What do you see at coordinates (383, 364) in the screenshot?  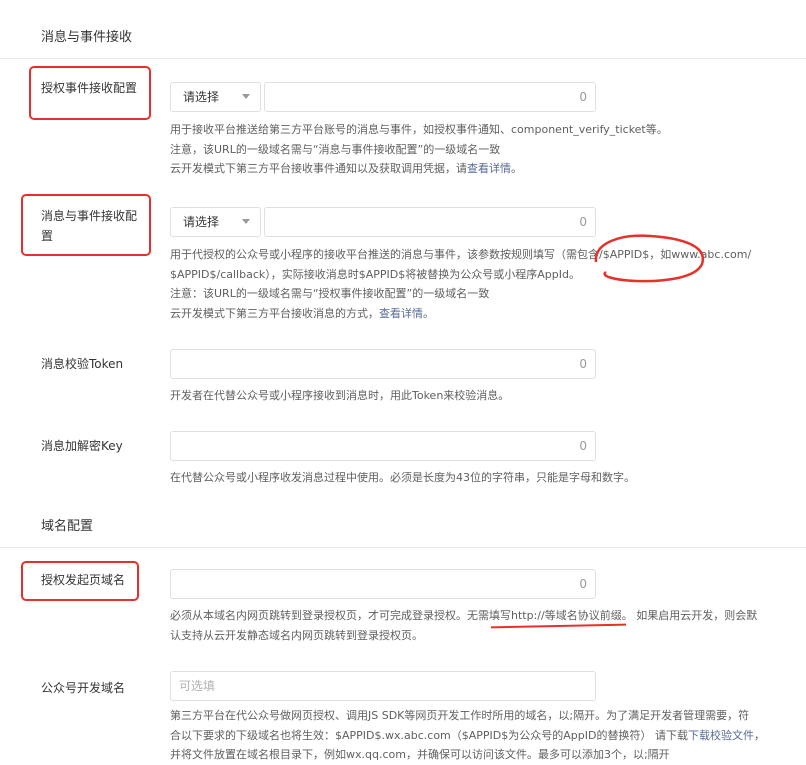 I see `token-input: 0` at bounding box center [383, 364].